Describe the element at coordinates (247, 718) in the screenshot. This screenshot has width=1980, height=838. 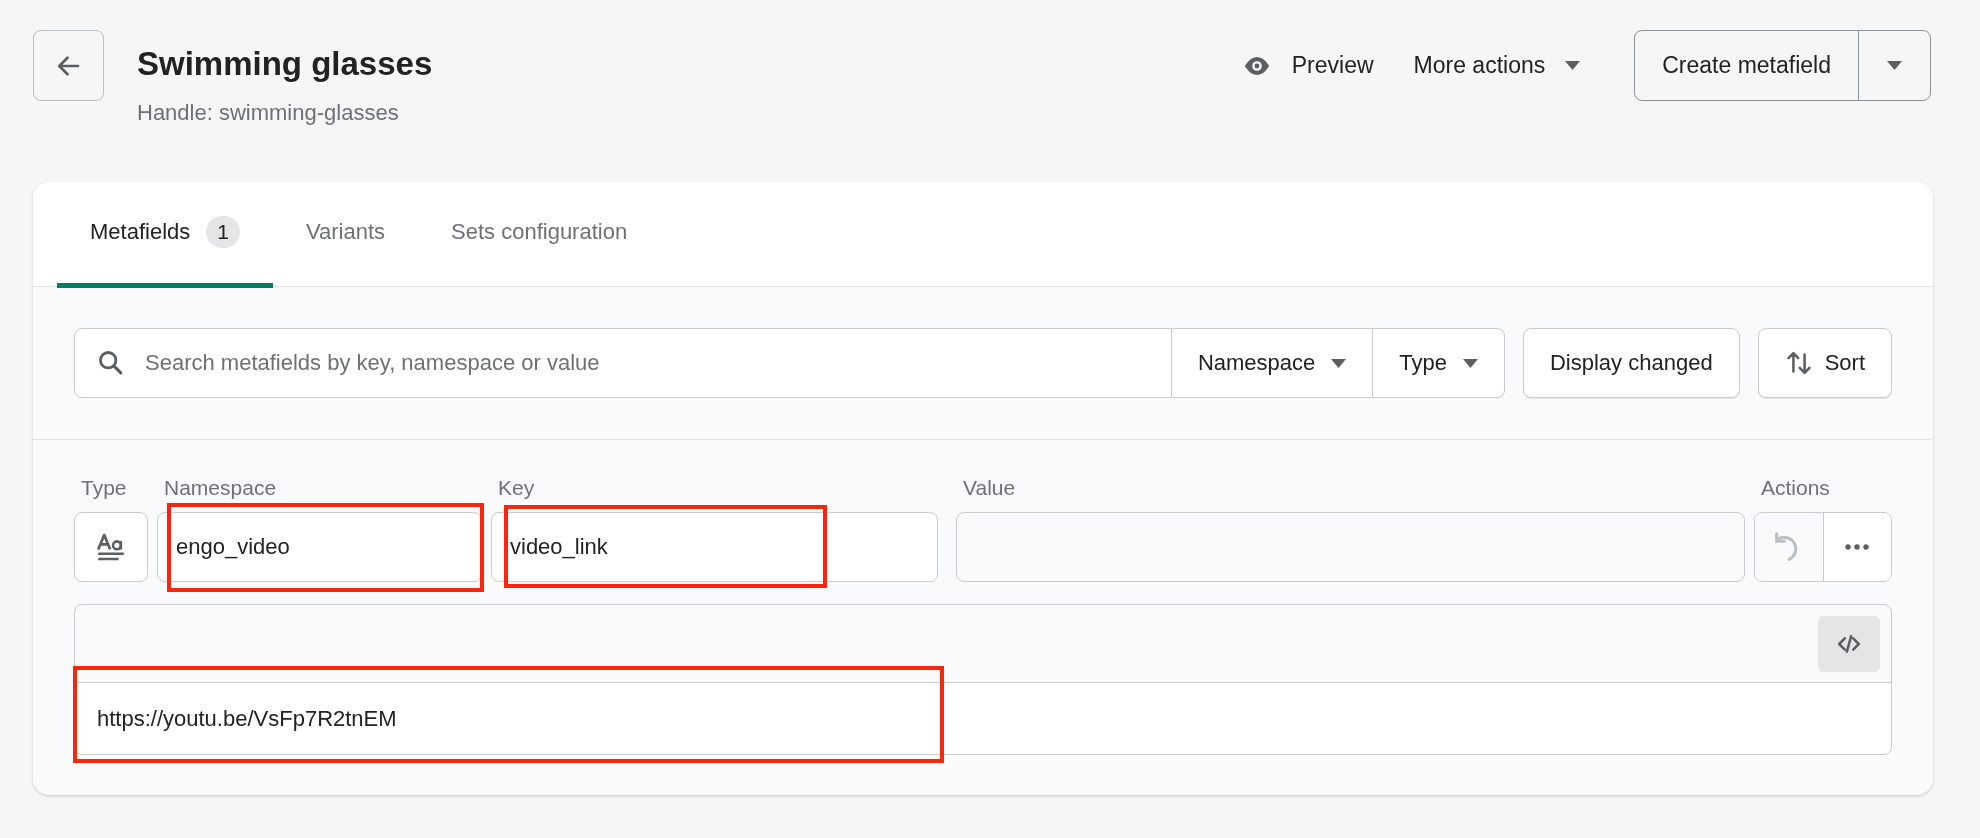
I see `value-text: https://youtu.be/VsFp7R2tnEM` at that location.